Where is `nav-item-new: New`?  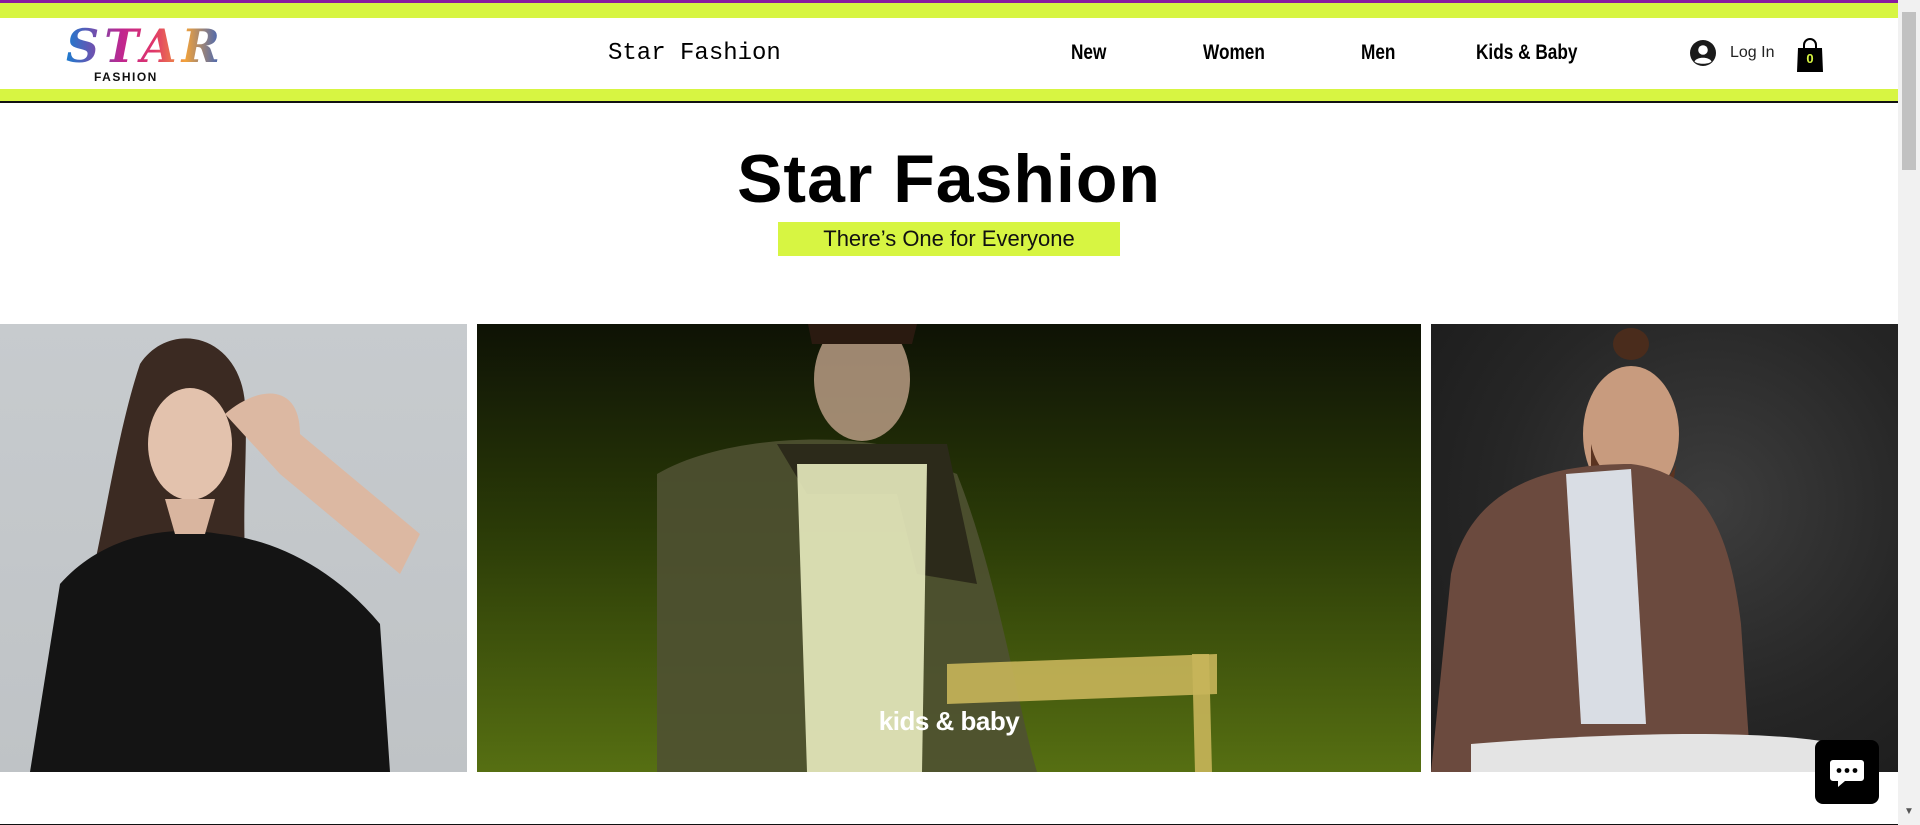 nav-item-new: New is located at coordinates (1088, 53).